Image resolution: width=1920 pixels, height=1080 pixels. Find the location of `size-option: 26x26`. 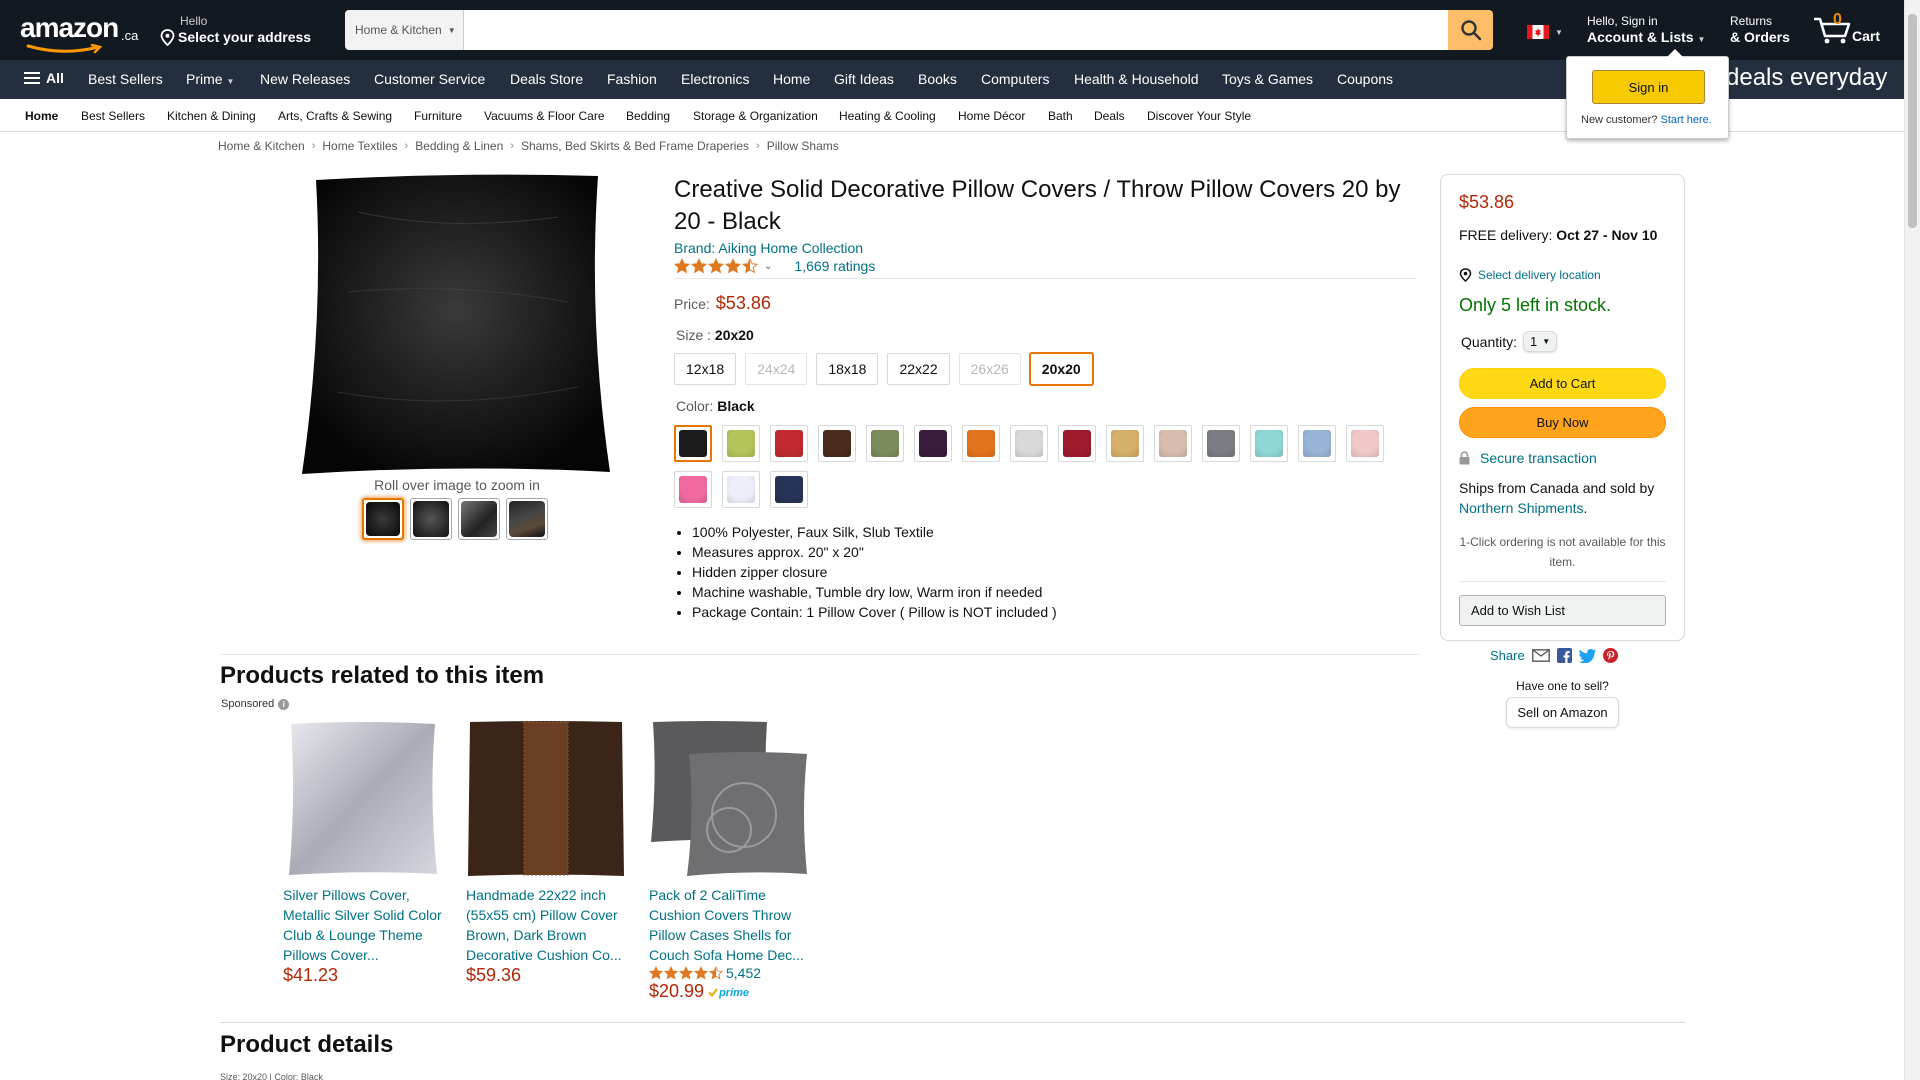

size-option: 26x26 is located at coordinates (989, 369).